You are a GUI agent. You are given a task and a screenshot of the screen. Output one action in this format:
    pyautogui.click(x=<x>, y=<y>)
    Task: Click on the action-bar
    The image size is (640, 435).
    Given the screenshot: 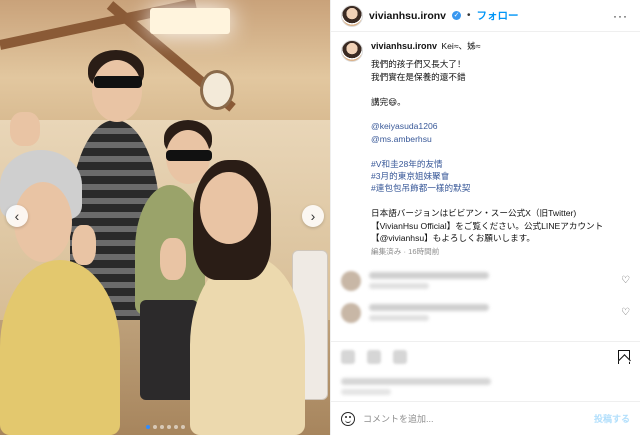 What is the action you would take?
    pyautogui.click(x=485, y=356)
    